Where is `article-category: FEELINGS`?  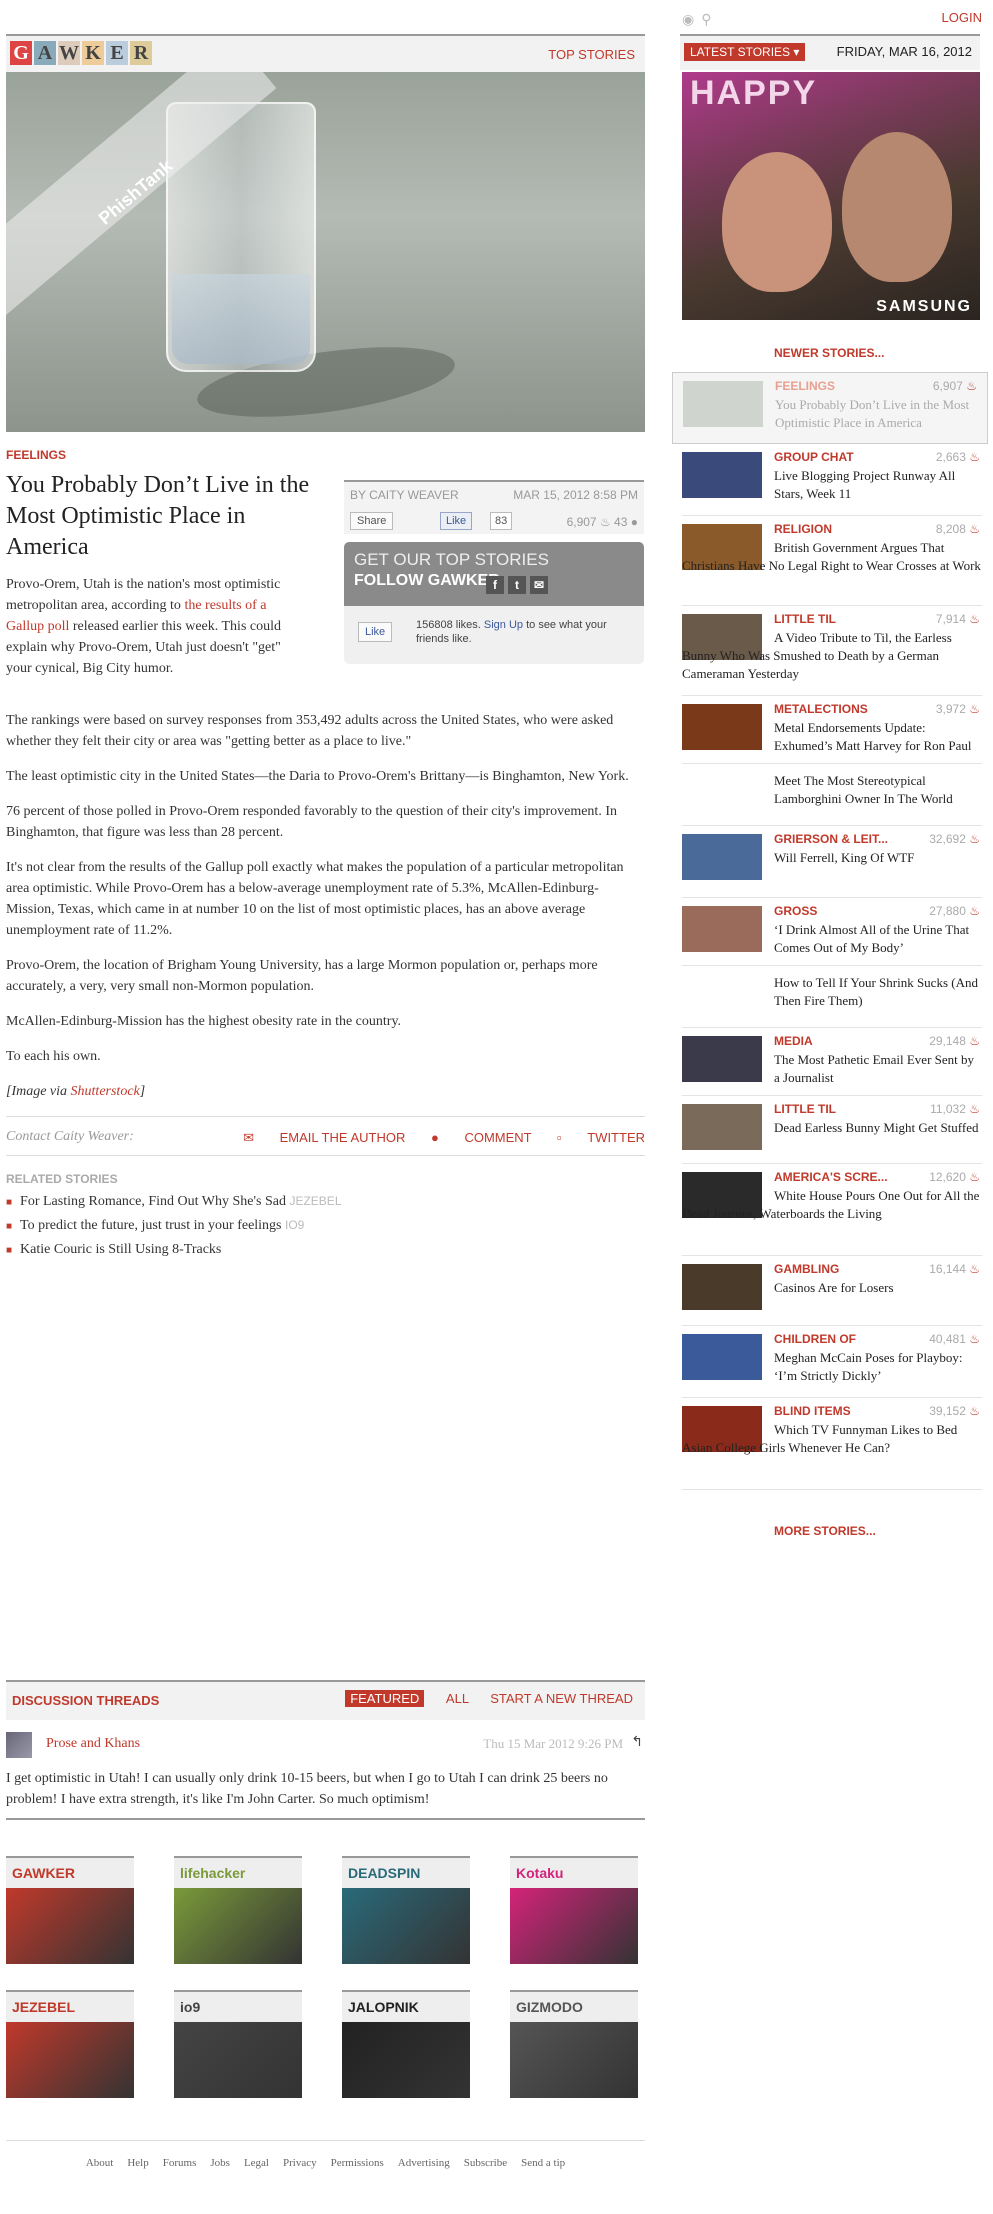
article-category: FEELINGS is located at coordinates (325, 455).